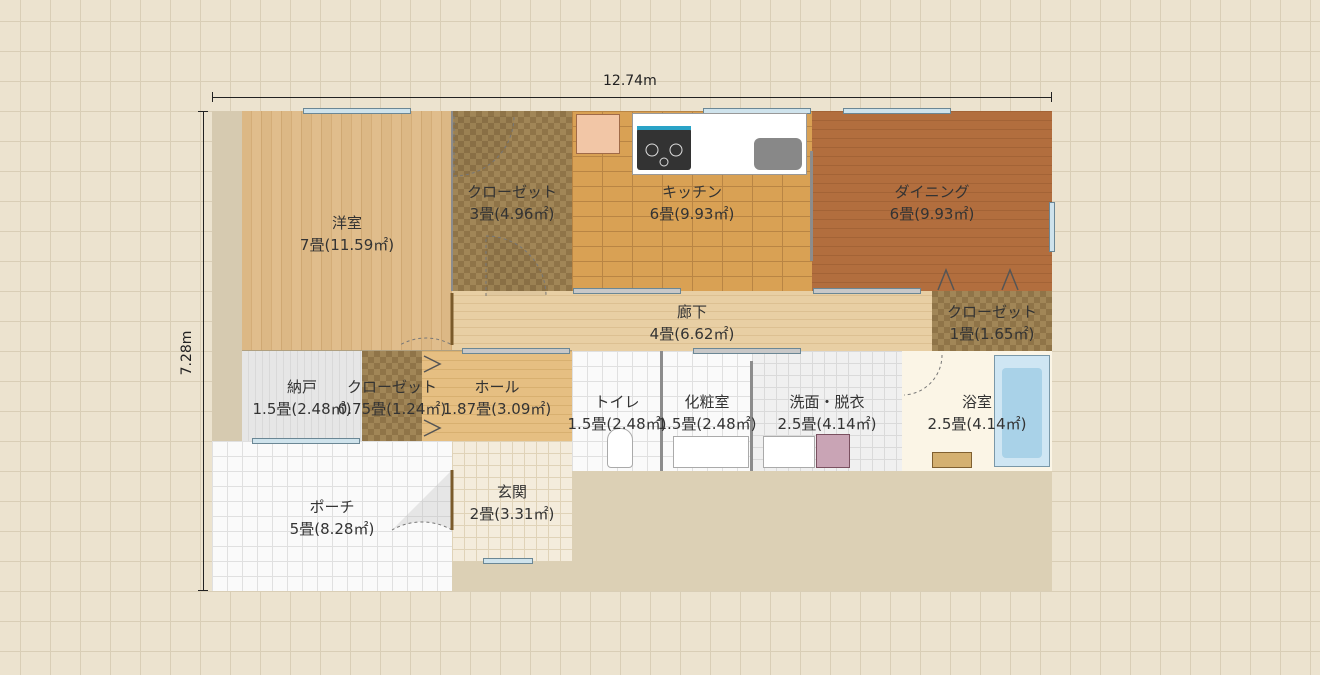  I want to click on label-closet-small: クローゼット 0.75畳(1.24㎡), so click(392, 398).